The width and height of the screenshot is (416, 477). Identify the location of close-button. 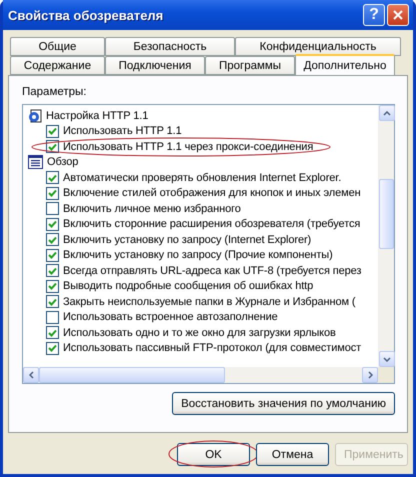
(398, 15).